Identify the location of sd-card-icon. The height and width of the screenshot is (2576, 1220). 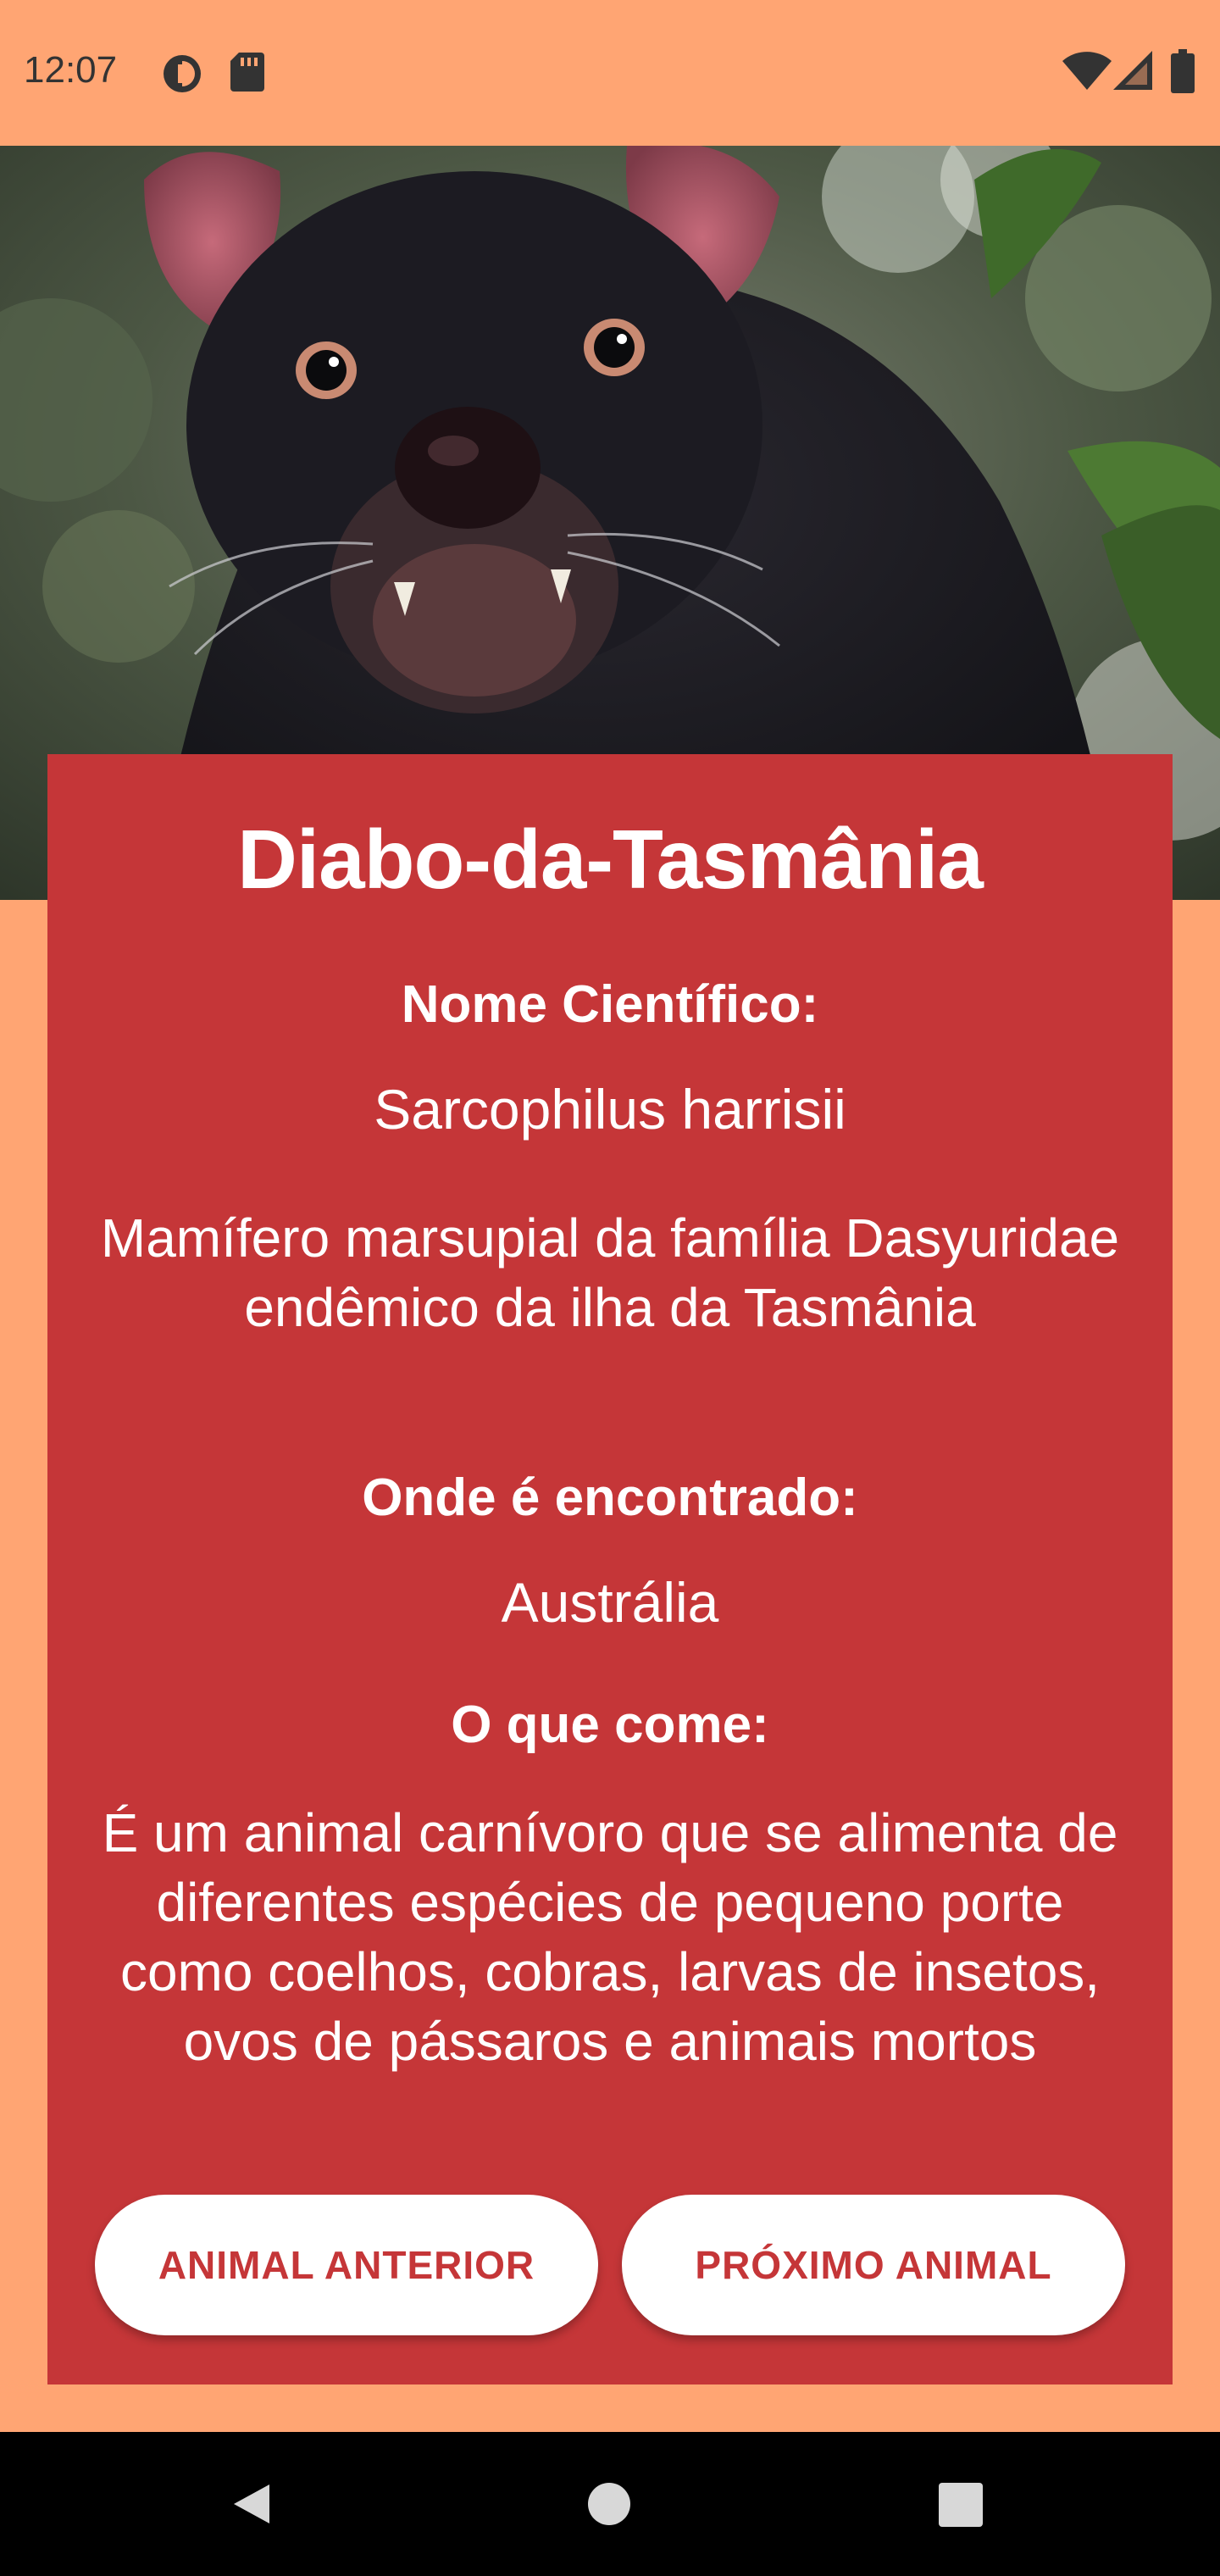
(247, 74).